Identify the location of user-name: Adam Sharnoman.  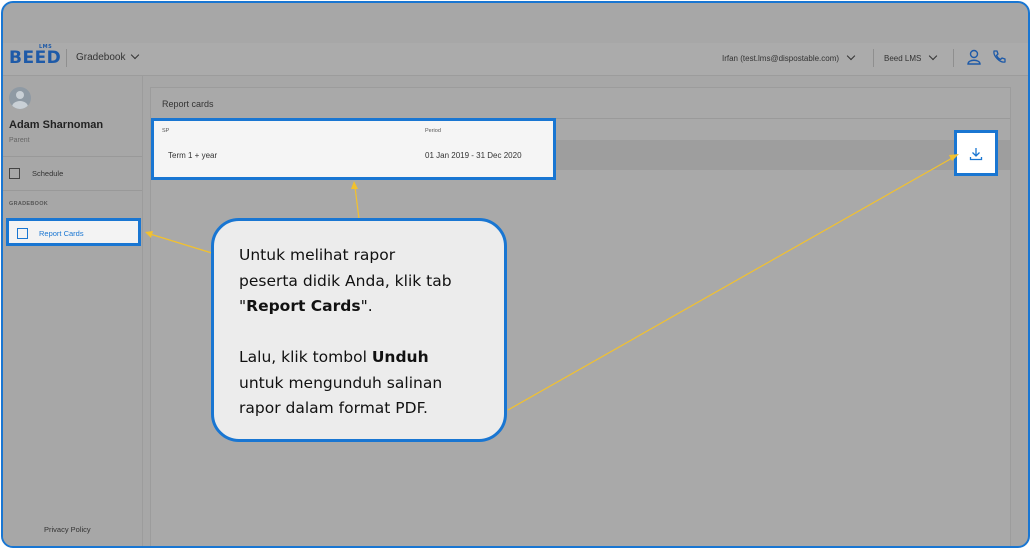
(56, 125).